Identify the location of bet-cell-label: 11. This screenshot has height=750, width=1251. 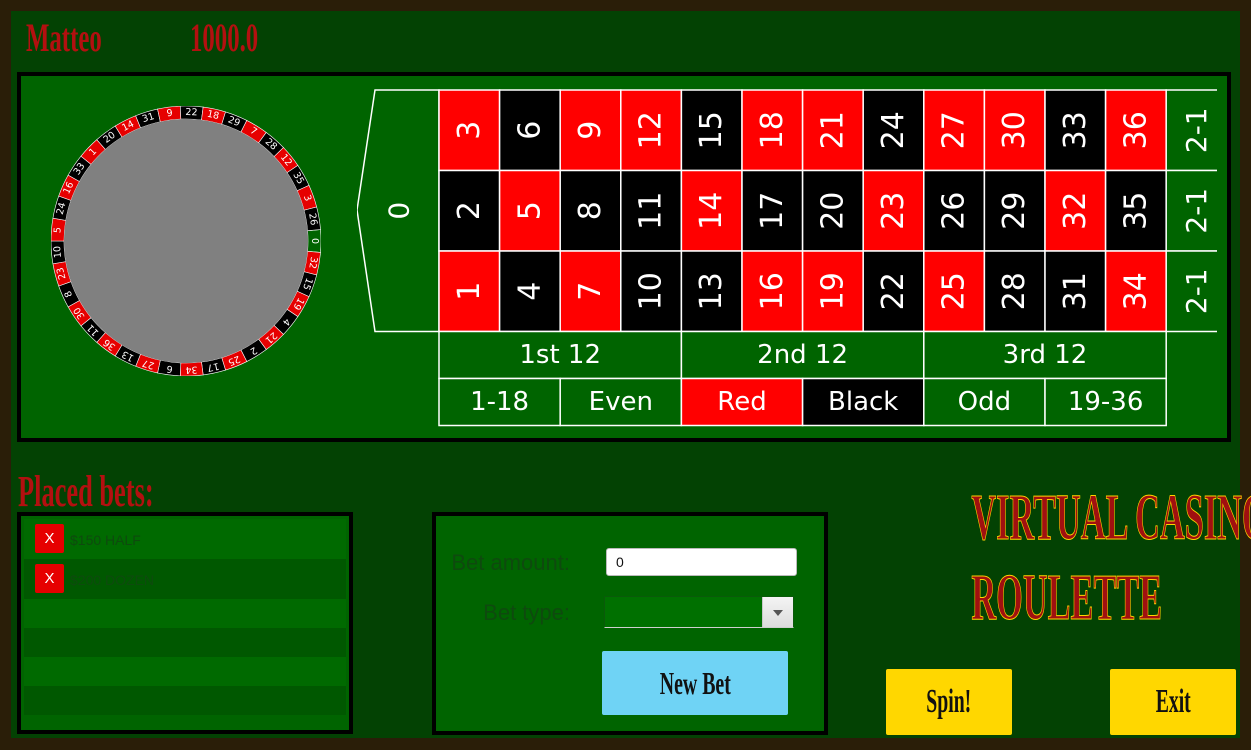
(651, 211).